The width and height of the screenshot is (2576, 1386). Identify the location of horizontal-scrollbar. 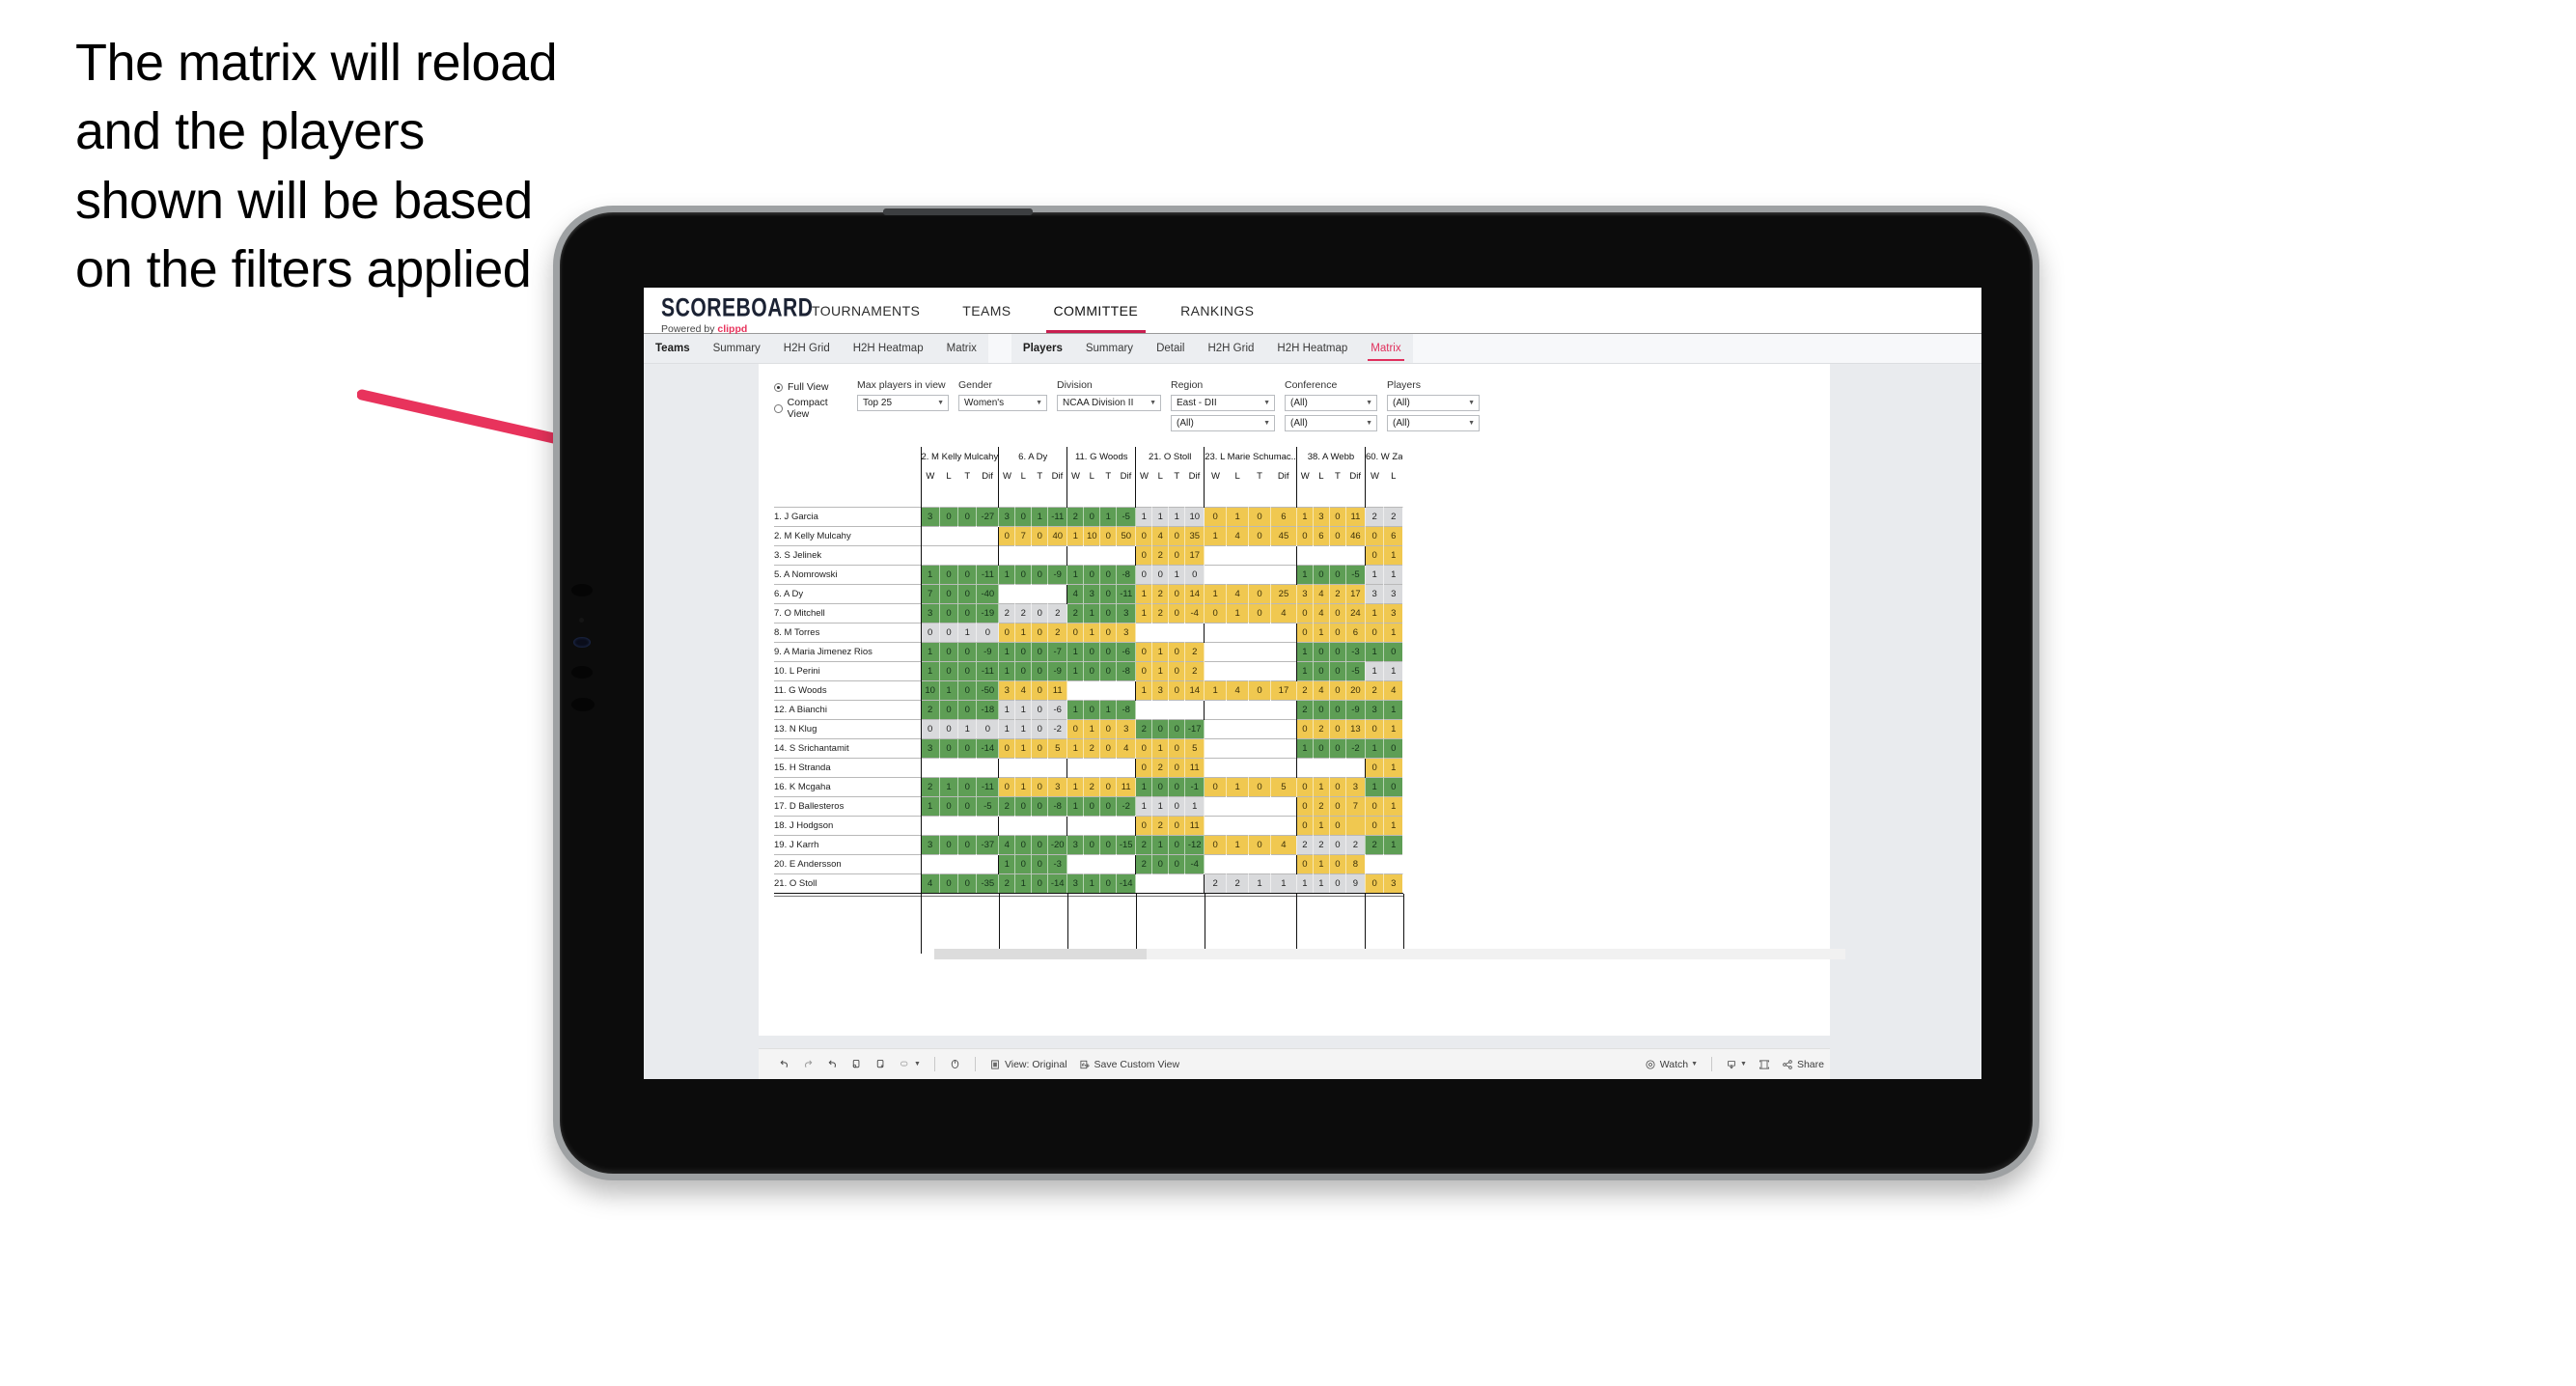
(1389, 953).